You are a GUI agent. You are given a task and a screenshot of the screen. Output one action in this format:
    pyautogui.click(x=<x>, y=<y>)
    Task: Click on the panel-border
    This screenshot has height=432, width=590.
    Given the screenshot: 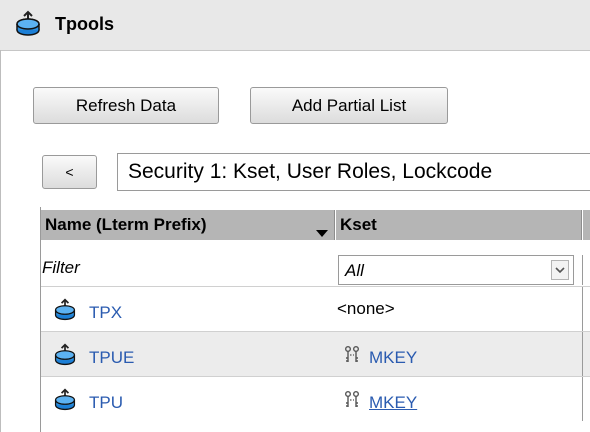 What is the action you would take?
    pyautogui.click(x=0, y=241)
    